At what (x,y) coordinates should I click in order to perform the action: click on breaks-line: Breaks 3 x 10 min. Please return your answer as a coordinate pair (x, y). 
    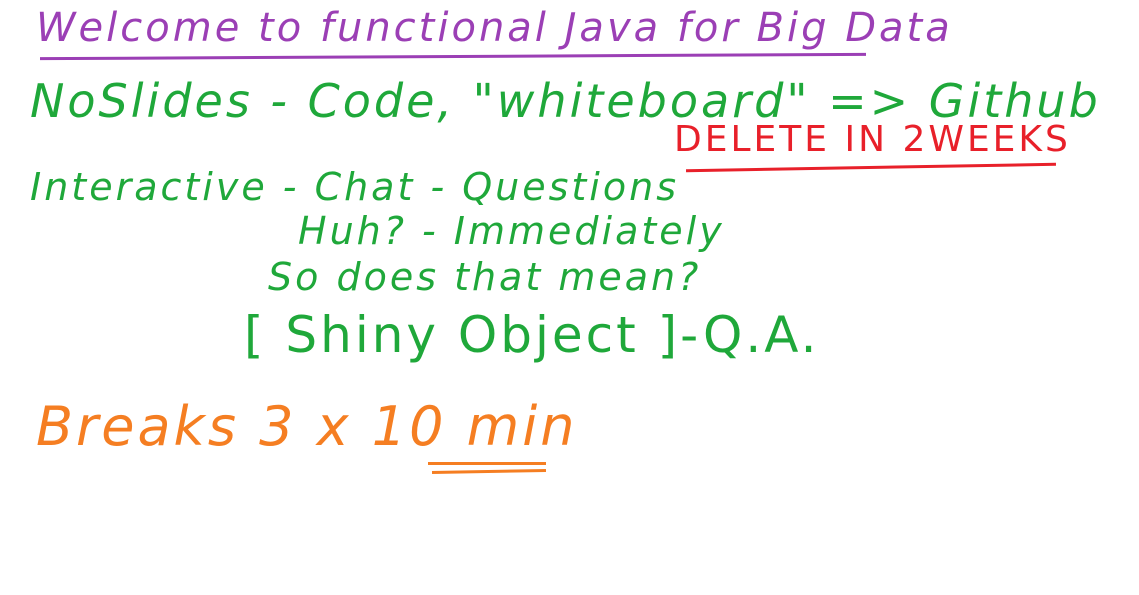
    Looking at the image, I should click on (307, 426).